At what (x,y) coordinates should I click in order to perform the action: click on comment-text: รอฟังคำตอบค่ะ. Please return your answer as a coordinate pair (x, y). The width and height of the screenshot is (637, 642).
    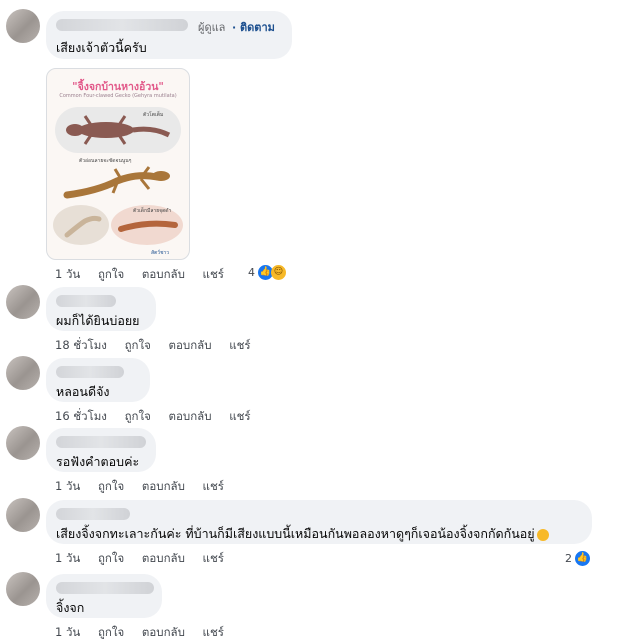
    Looking at the image, I should click on (98, 461).